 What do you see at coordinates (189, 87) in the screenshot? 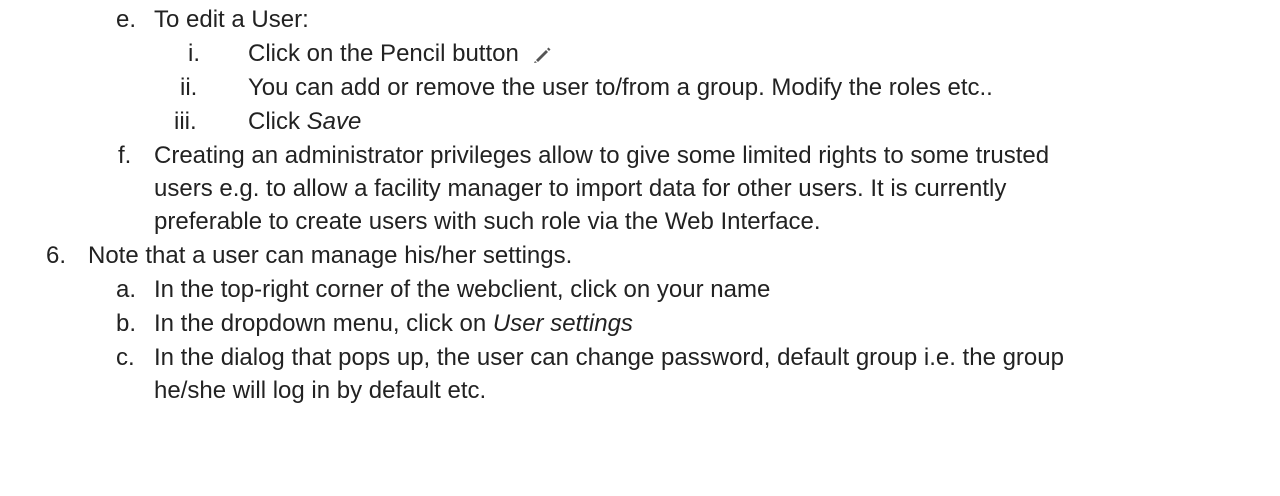
I see `list-marker: ii.` at bounding box center [189, 87].